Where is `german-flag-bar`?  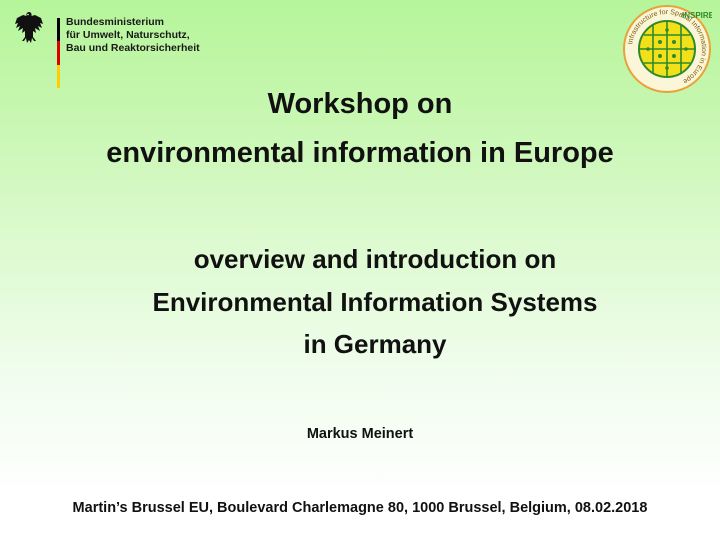 german-flag-bar is located at coordinates (58, 53).